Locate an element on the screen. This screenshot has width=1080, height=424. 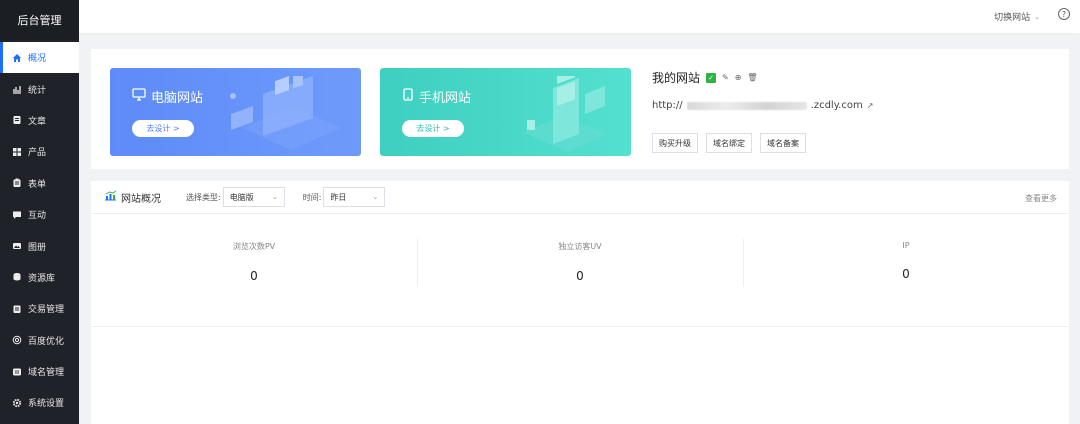
stat-pv: 浏览次数PV 0 is located at coordinates (254, 281).